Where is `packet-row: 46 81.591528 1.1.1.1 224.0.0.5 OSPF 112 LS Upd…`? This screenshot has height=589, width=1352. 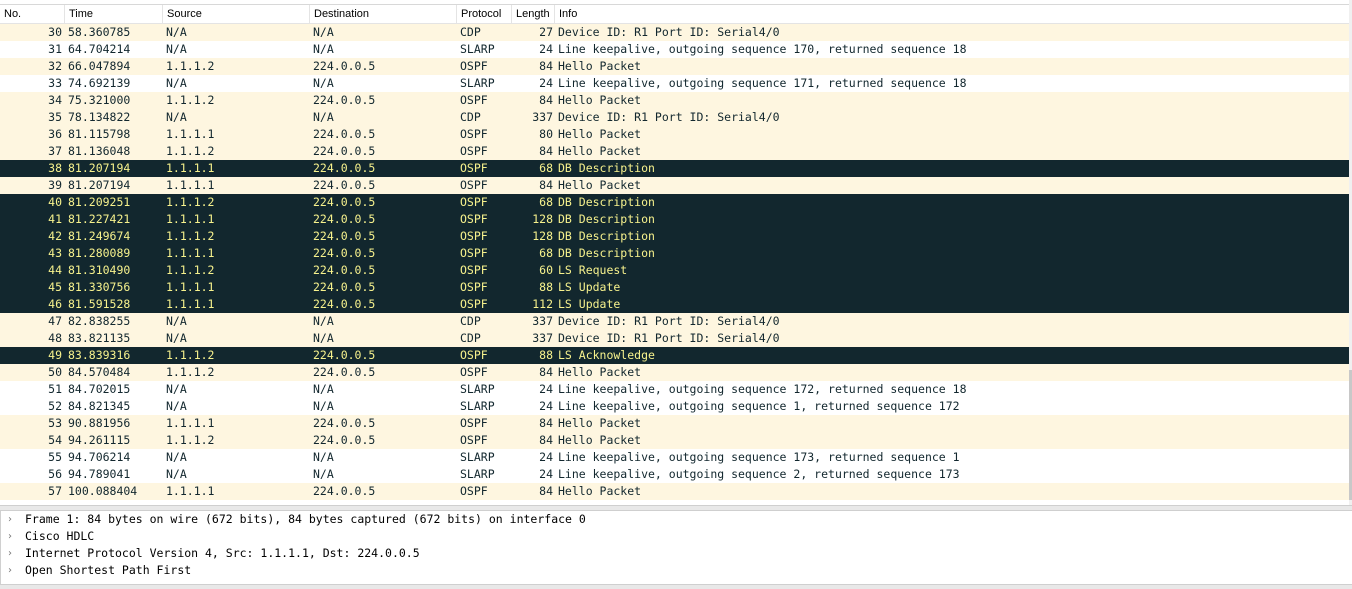 packet-row: 46 81.591528 1.1.1.1 224.0.0.5 OSPF 112 LS Upd… is located at coordinates (674, 304).